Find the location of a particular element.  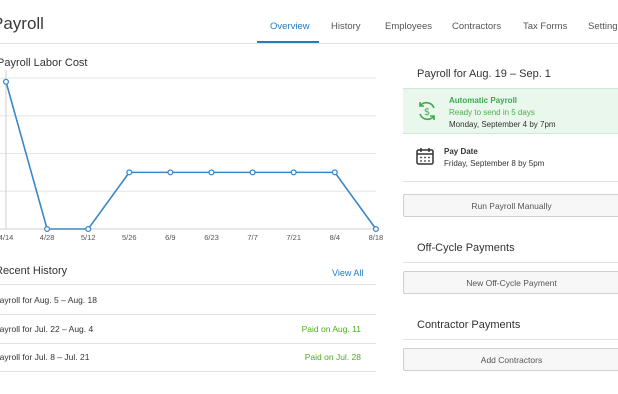

auto-refresh-dollar-icon: $ is located at coordinates (427, 111).